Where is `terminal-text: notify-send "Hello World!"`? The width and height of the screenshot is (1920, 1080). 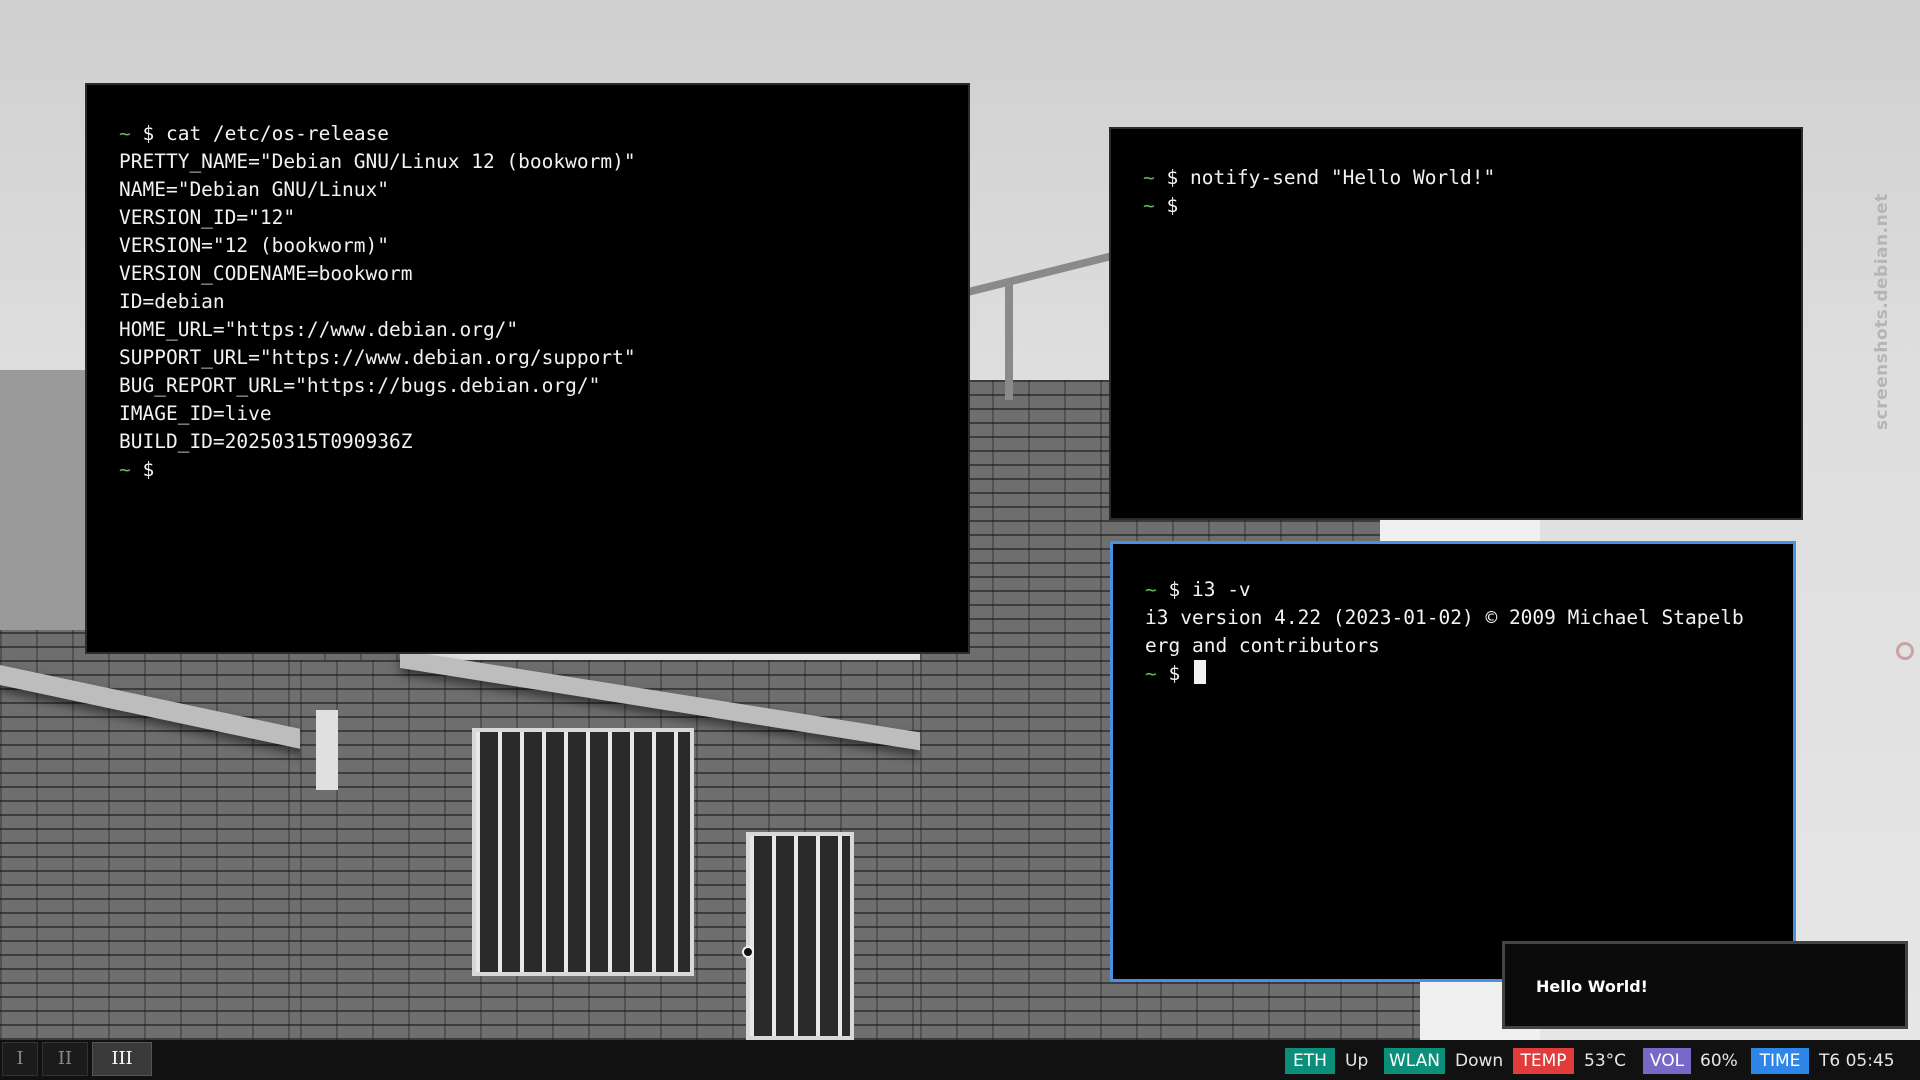
terminal-text: notify-send "Hello World!" is located at coordinates (1337, 177).